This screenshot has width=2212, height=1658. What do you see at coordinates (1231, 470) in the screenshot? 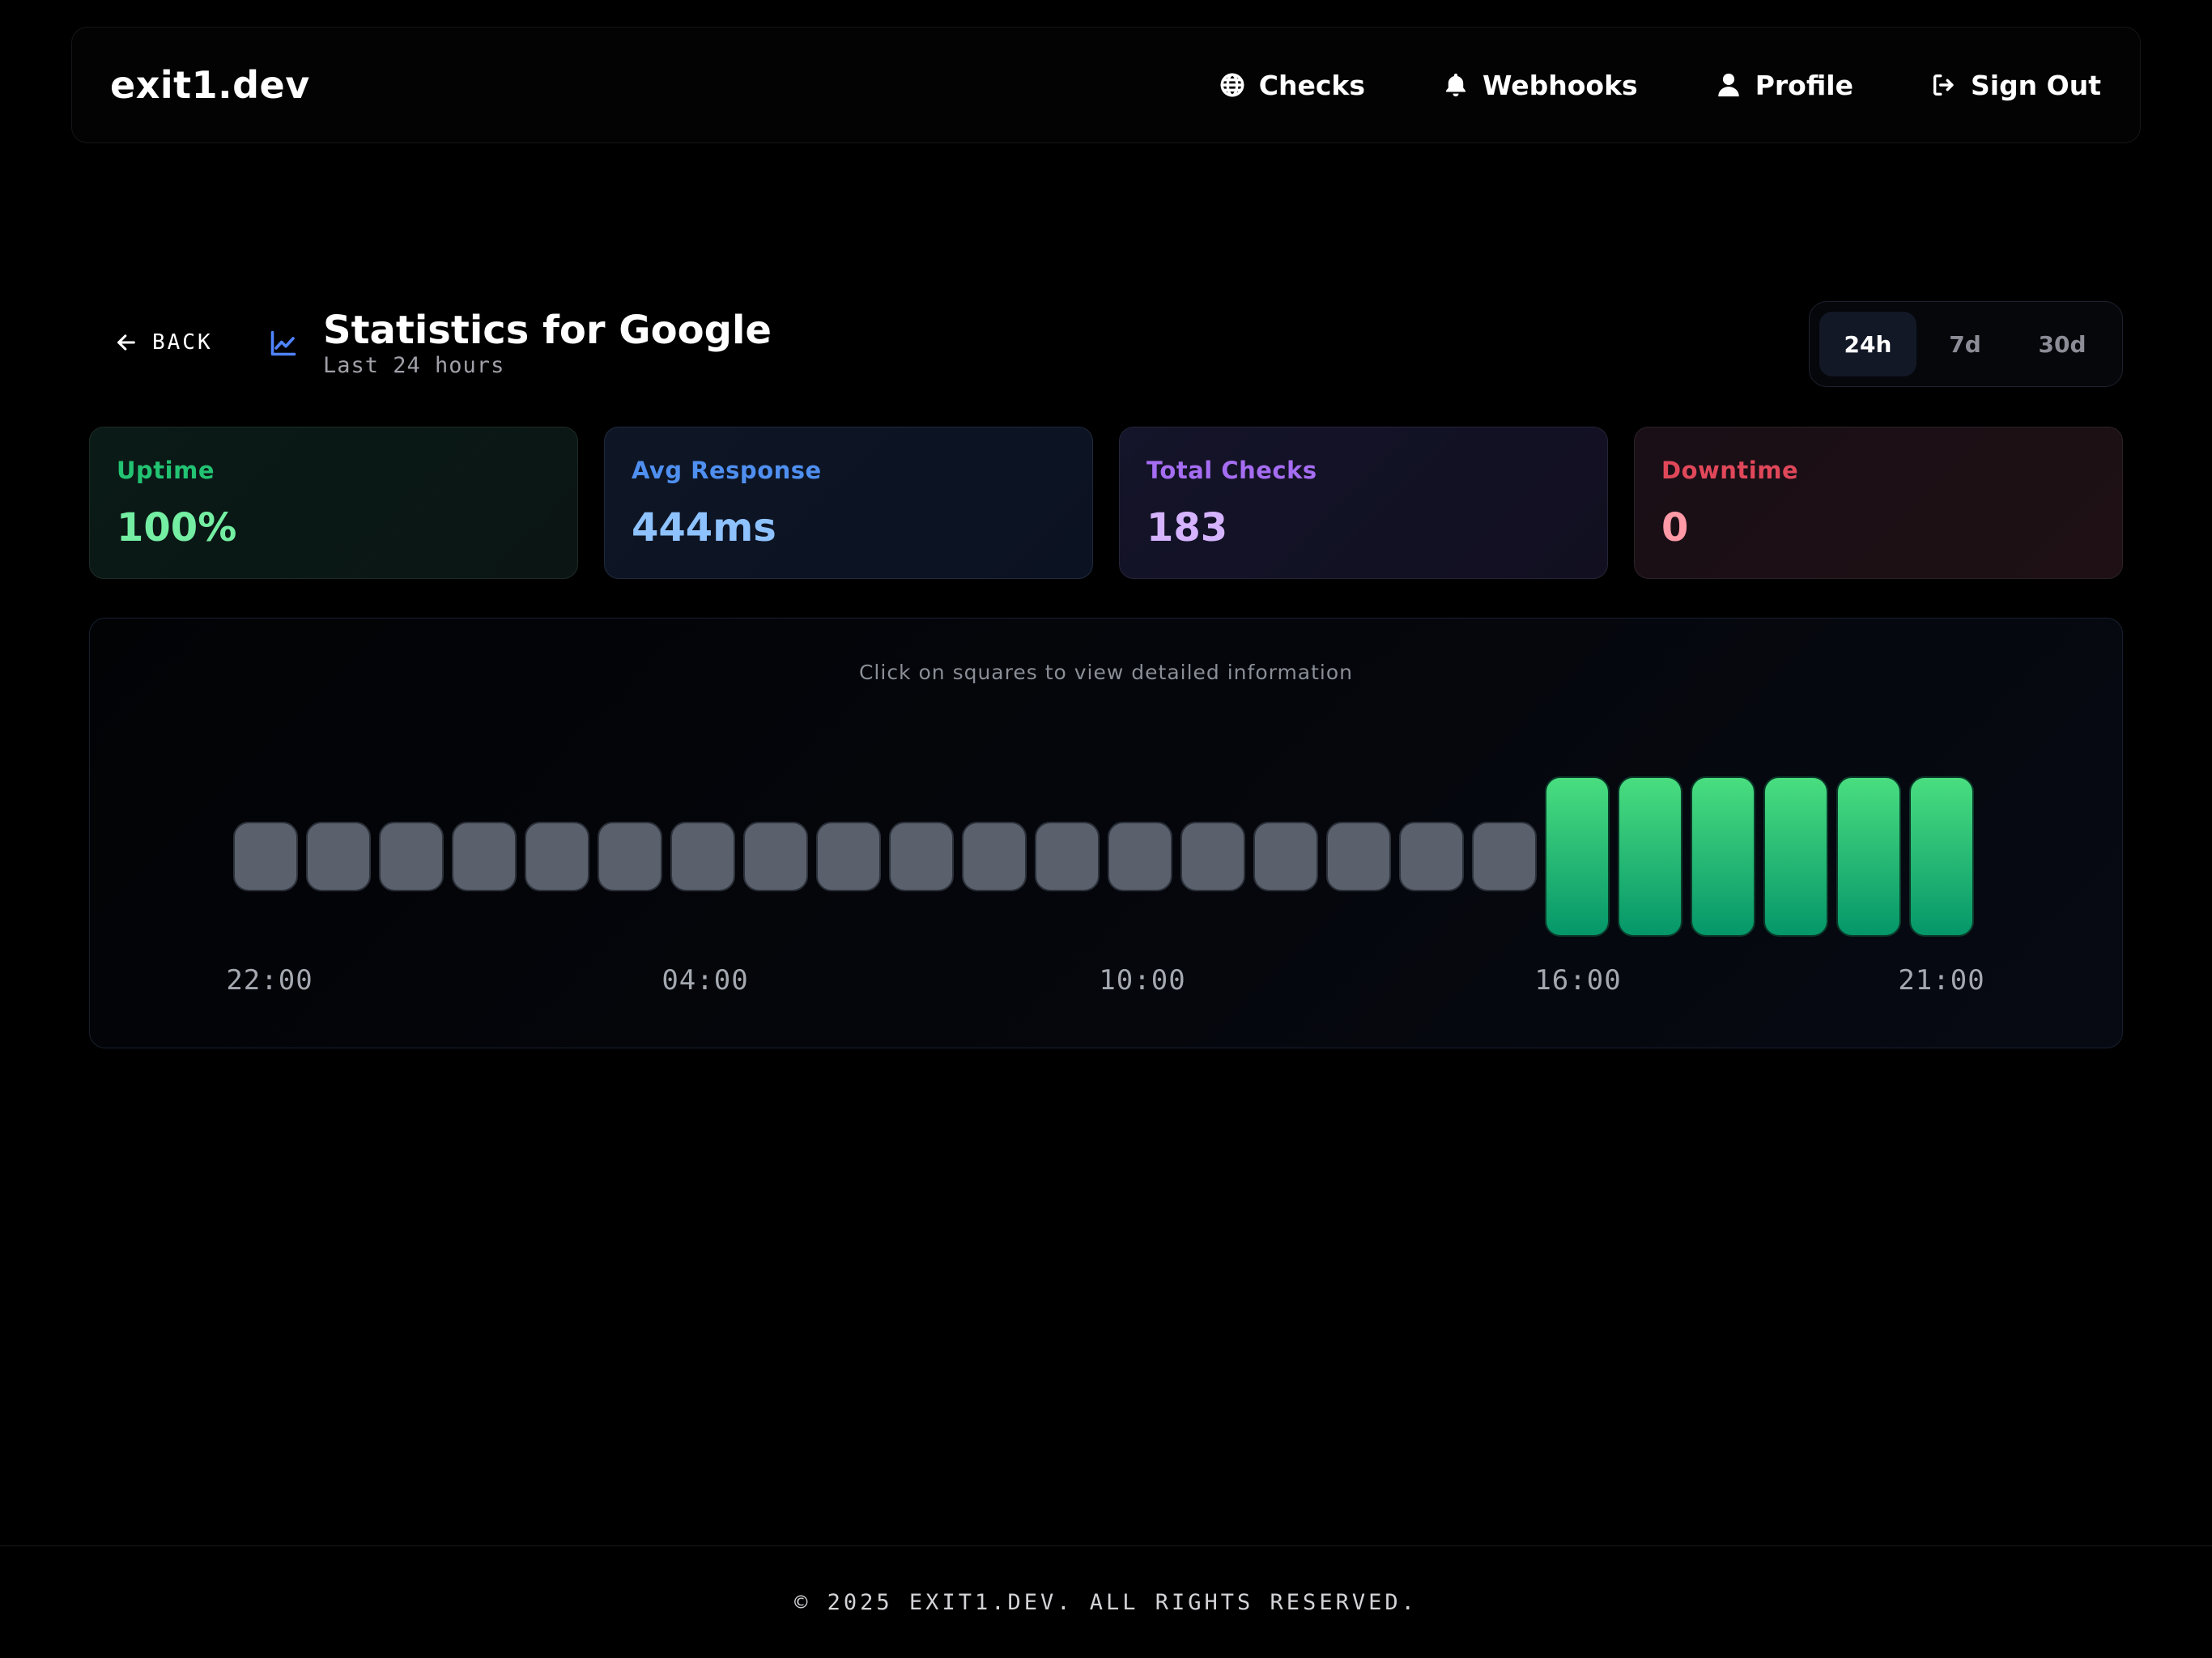
I see `total-checks-label: Total Checks` at bounding box center [1231, 470].